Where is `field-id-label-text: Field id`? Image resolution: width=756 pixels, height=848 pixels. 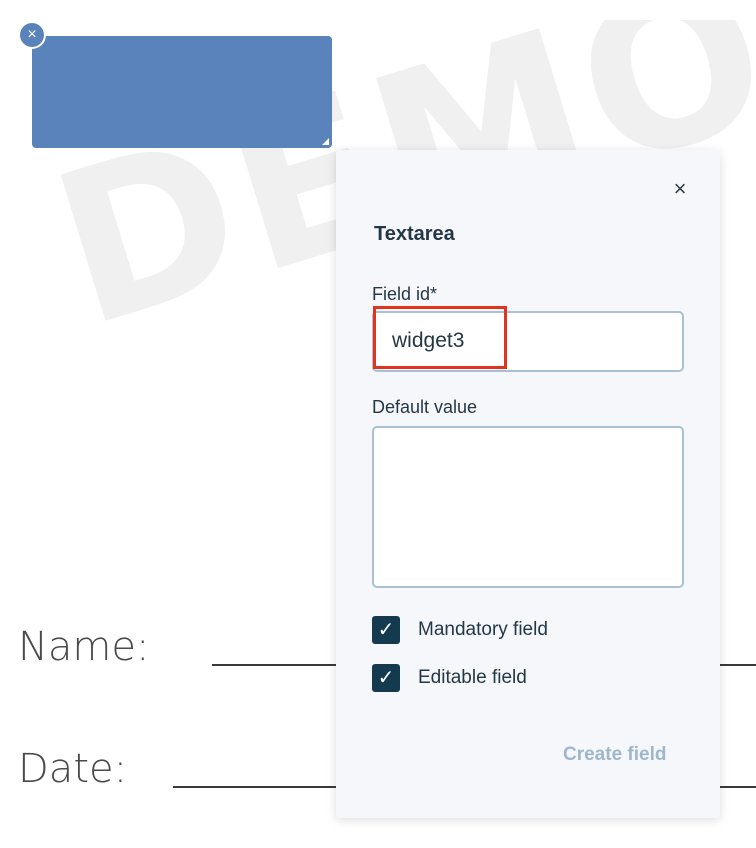
field-id-label-text: Field id is located at coordinates (401, 294).